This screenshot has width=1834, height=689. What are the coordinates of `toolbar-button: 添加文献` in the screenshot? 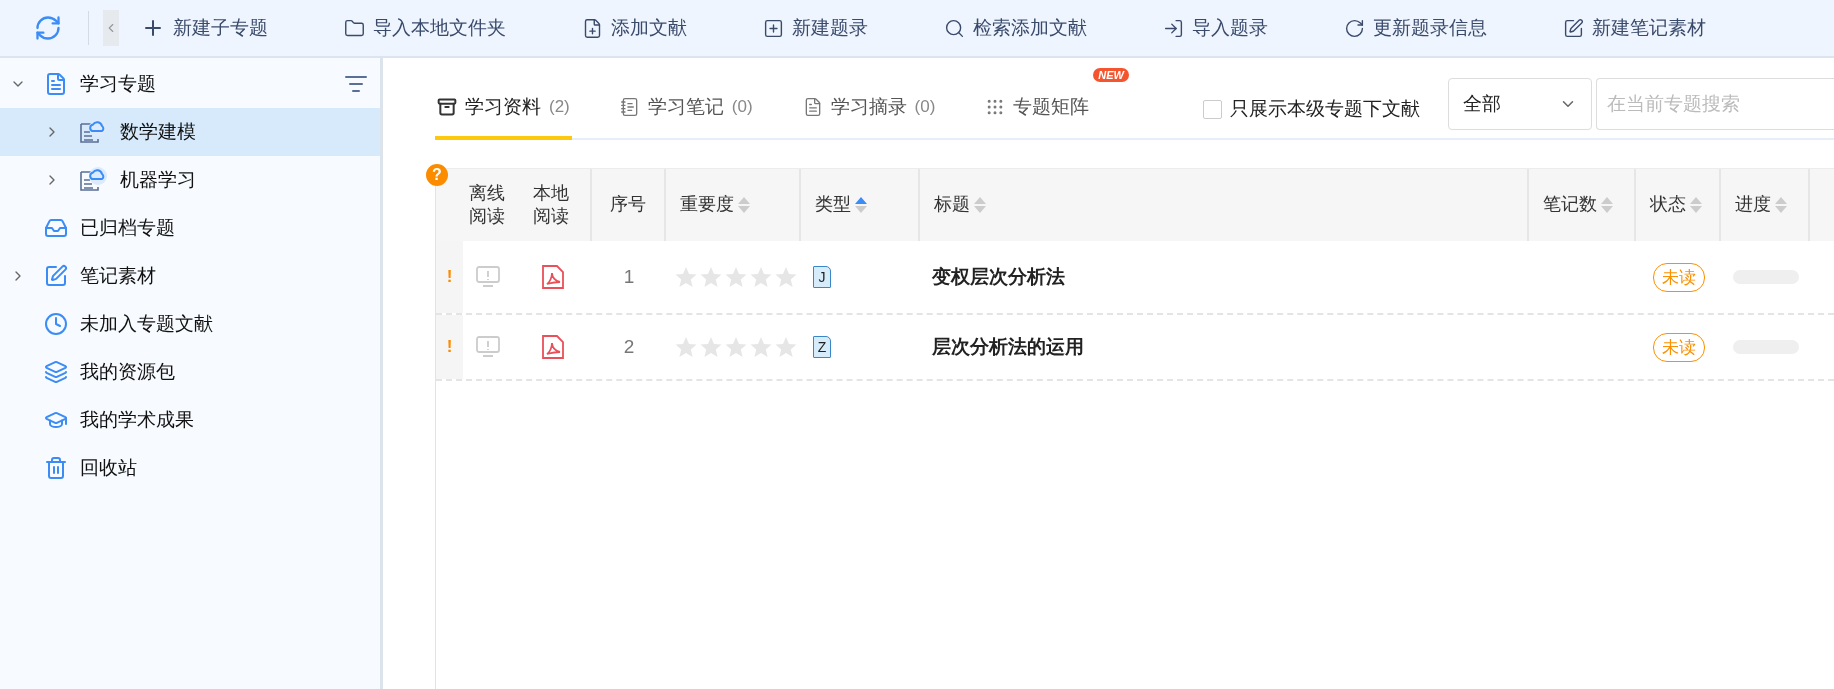 It's located at (634, 28).